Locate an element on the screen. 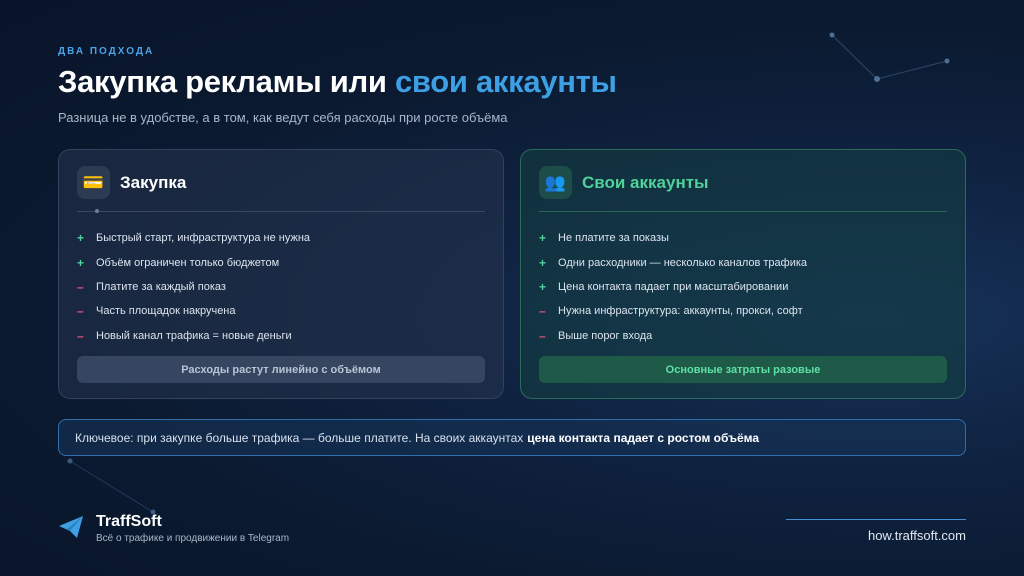  list-item-text: Объём ограничен только бюджетом is located at coordinates (188, 262).